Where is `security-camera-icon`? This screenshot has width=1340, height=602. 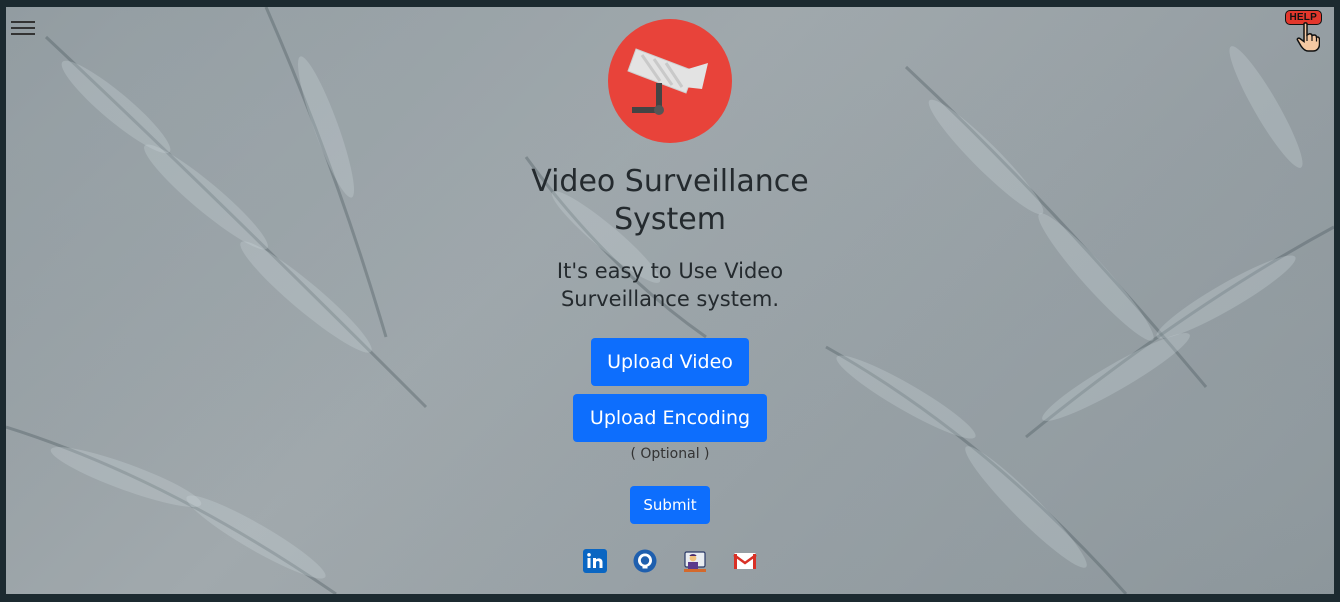 security-camera-icon is located at coordinates (667, 81).